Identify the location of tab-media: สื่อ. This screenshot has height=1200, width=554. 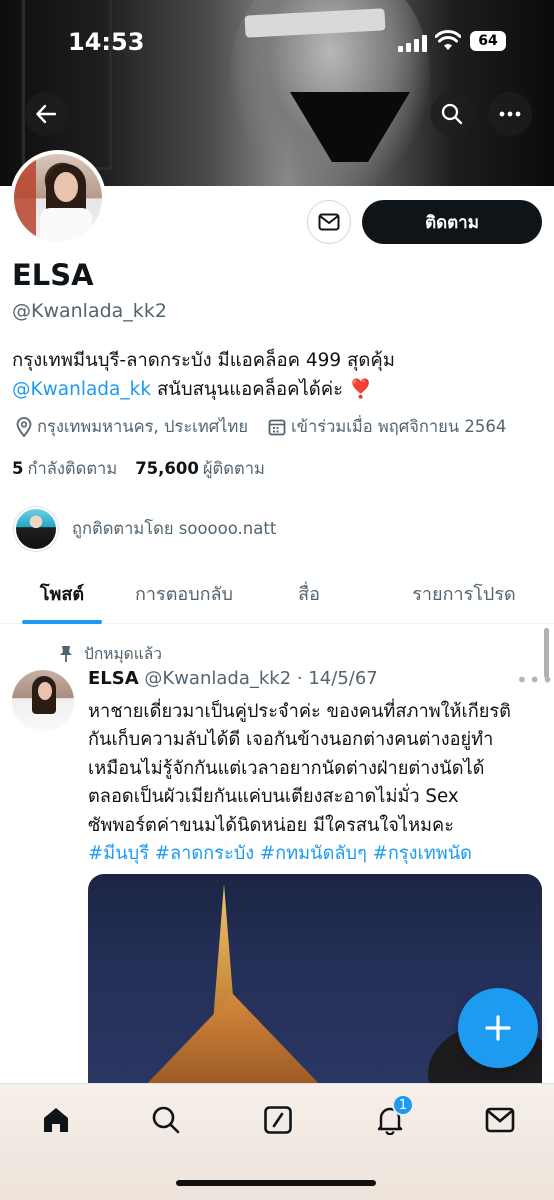
(309, 593).